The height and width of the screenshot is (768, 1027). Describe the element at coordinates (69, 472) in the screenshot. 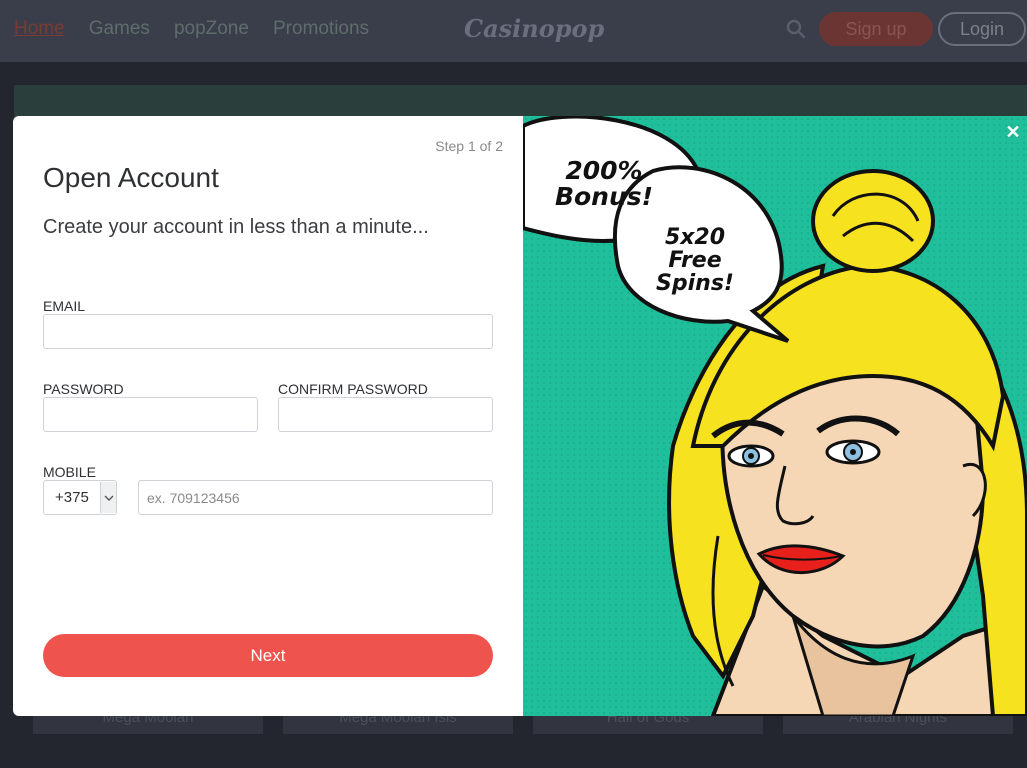

I see `mobile-label: MOBILE` at that location.